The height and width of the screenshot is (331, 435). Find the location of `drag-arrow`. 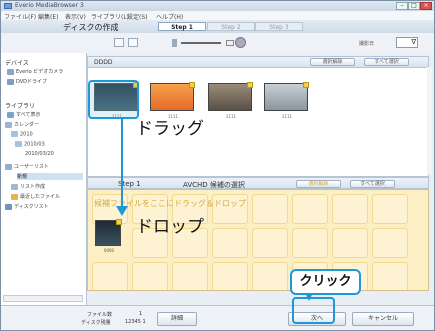

drag-arrow is located at coordinates (122, 167).